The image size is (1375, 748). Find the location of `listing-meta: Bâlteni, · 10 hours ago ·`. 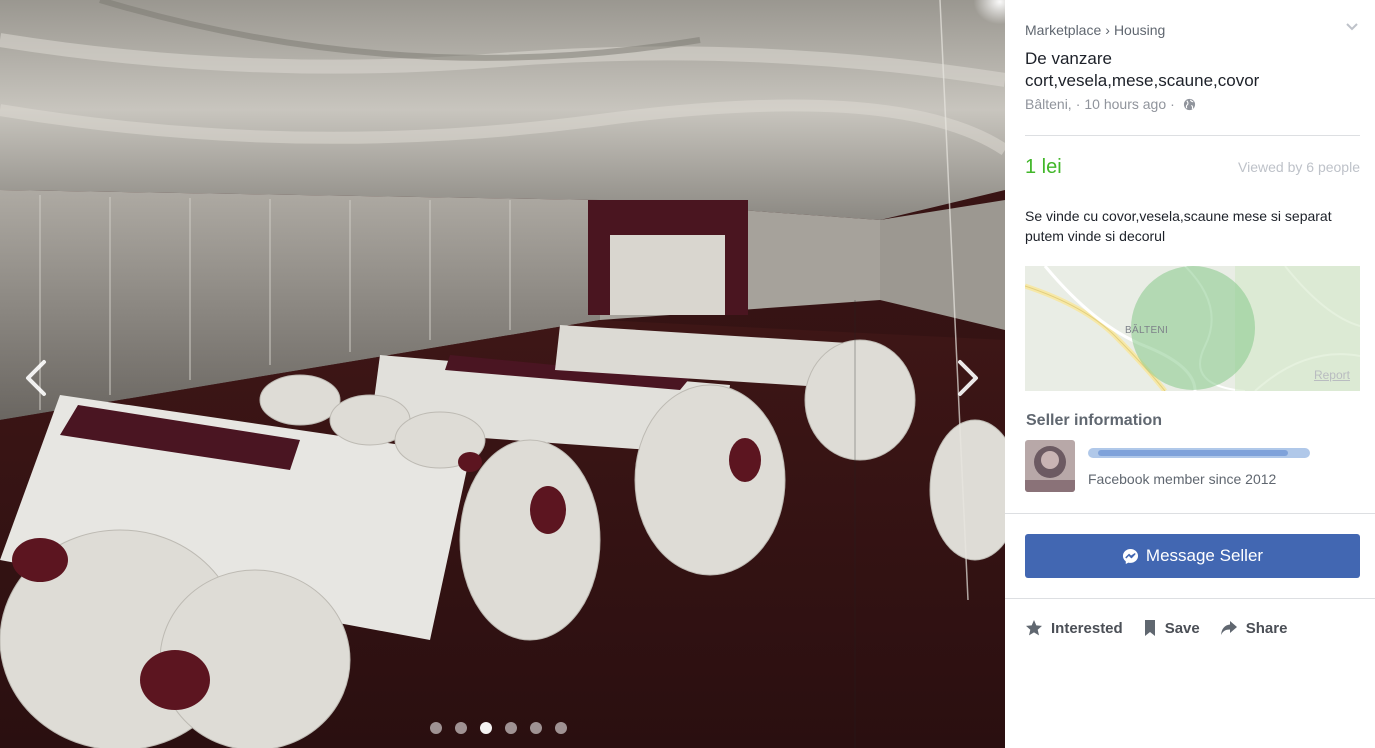

listing-meta: Bâlteni, · 10 hours ago · is located at coordinates (1110, 104).